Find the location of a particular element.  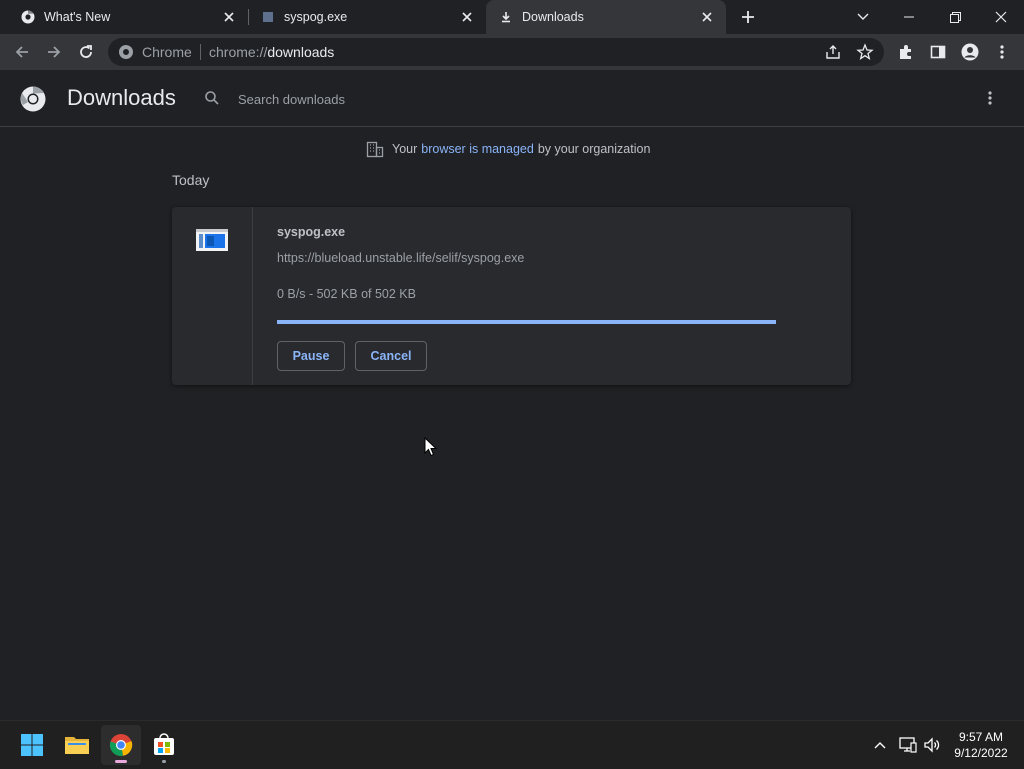

restore-icon is located at coordinates (955, 17).